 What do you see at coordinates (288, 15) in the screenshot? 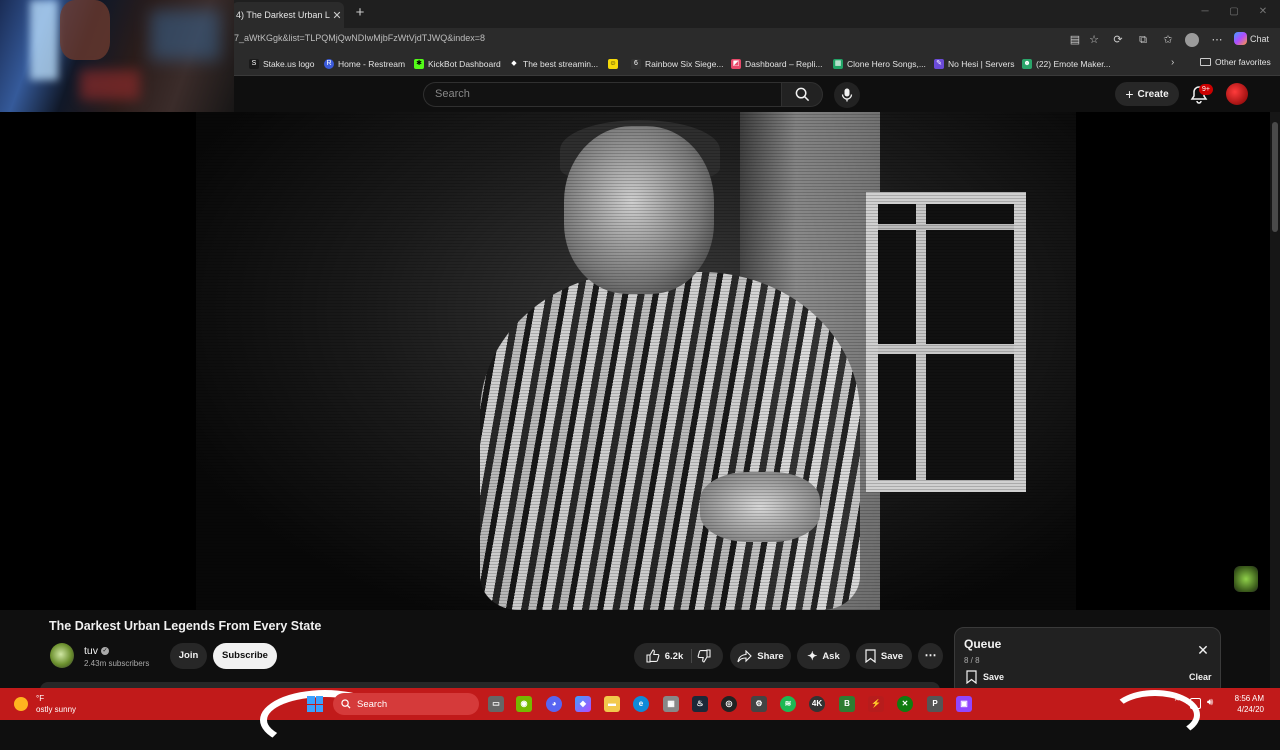
I see `tab-active: 4) The Darkest Urban Lege ✕` at bounding box center [288, 15].